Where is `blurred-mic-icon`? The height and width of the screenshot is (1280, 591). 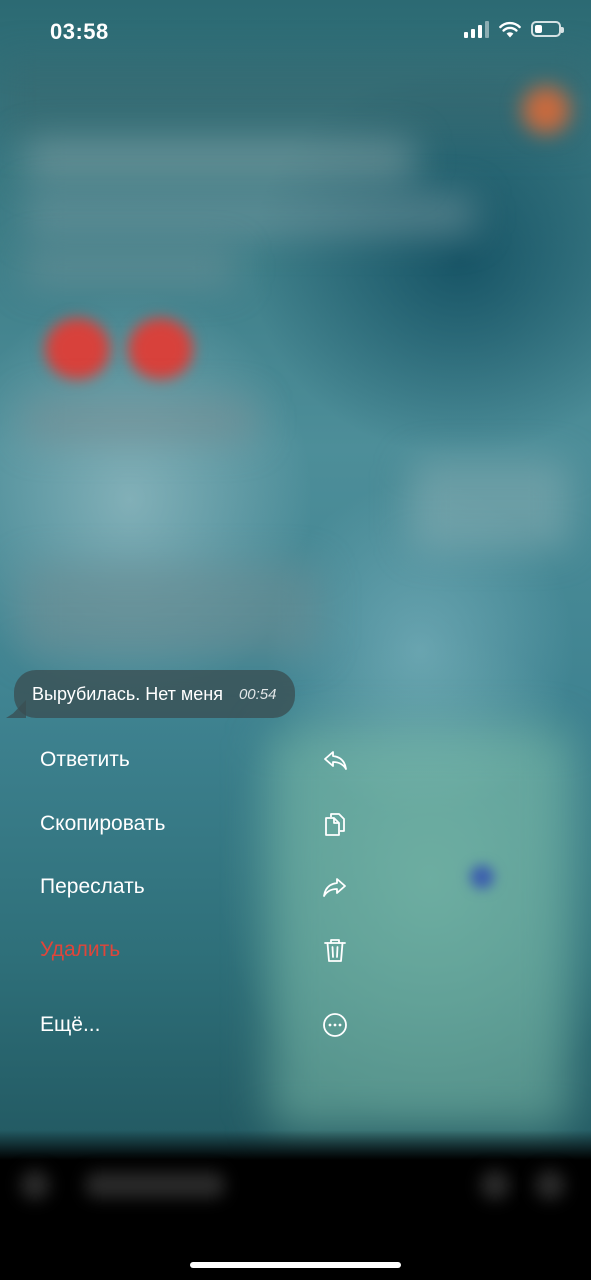
blurred-mic-icon is located at coordinates (550, 1185).